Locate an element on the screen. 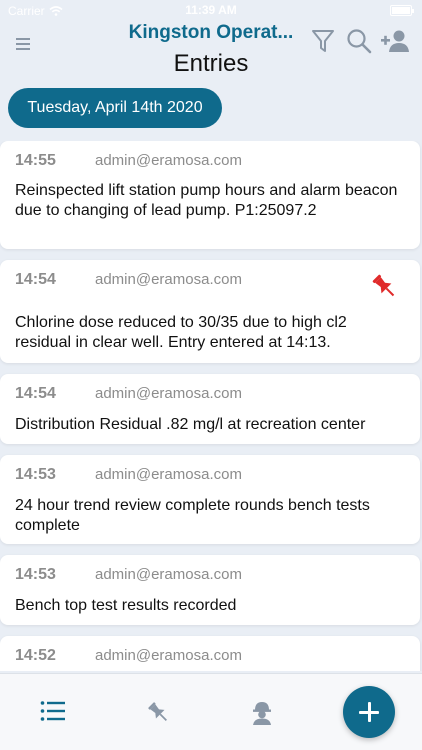 The image size is (422, 750). filter-icon is located at coordinates (323, 41).